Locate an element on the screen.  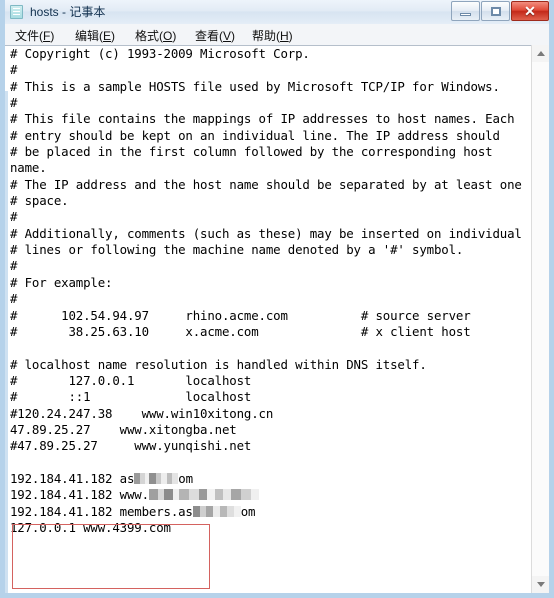
menu-item-view: 查看(V) is located at coordinates (215, 35).